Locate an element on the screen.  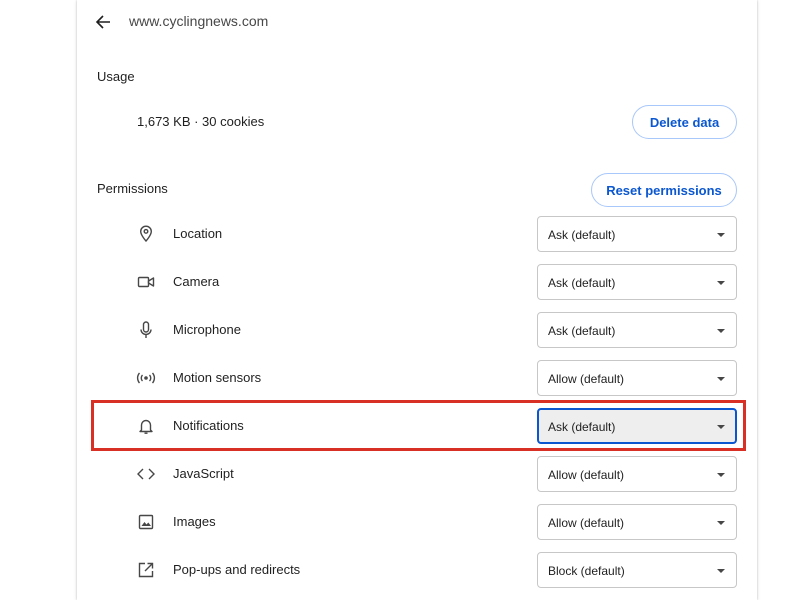
delete-data-button: Delete data is located at coordinates (684, 122).